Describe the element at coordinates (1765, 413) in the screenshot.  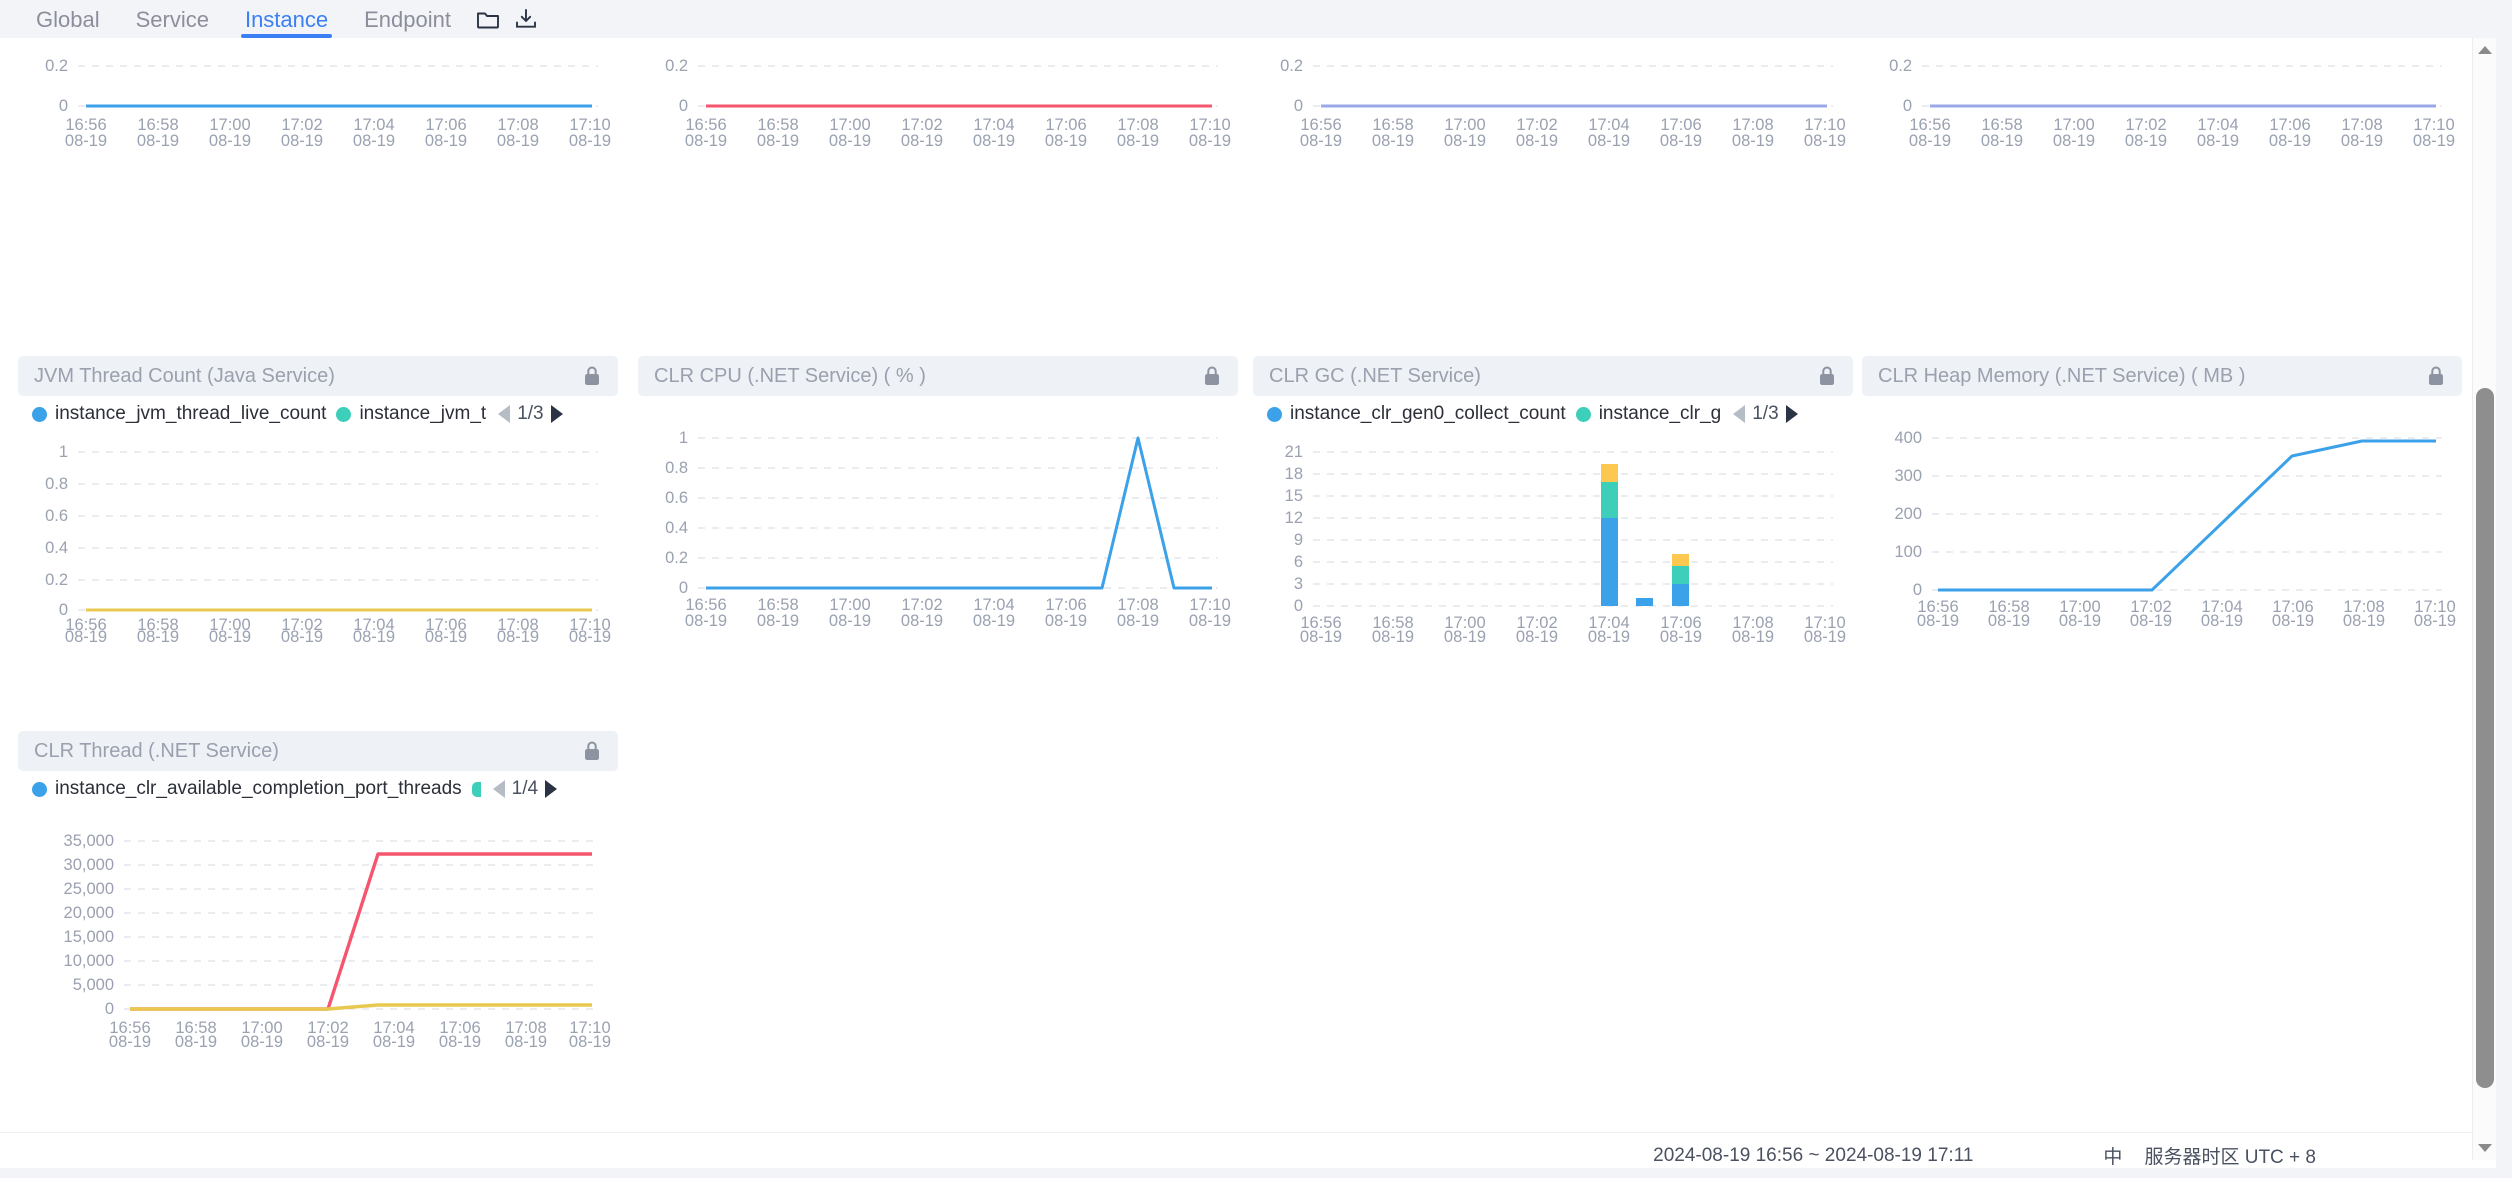
I see `legend-page-number: 1/3` at that location.